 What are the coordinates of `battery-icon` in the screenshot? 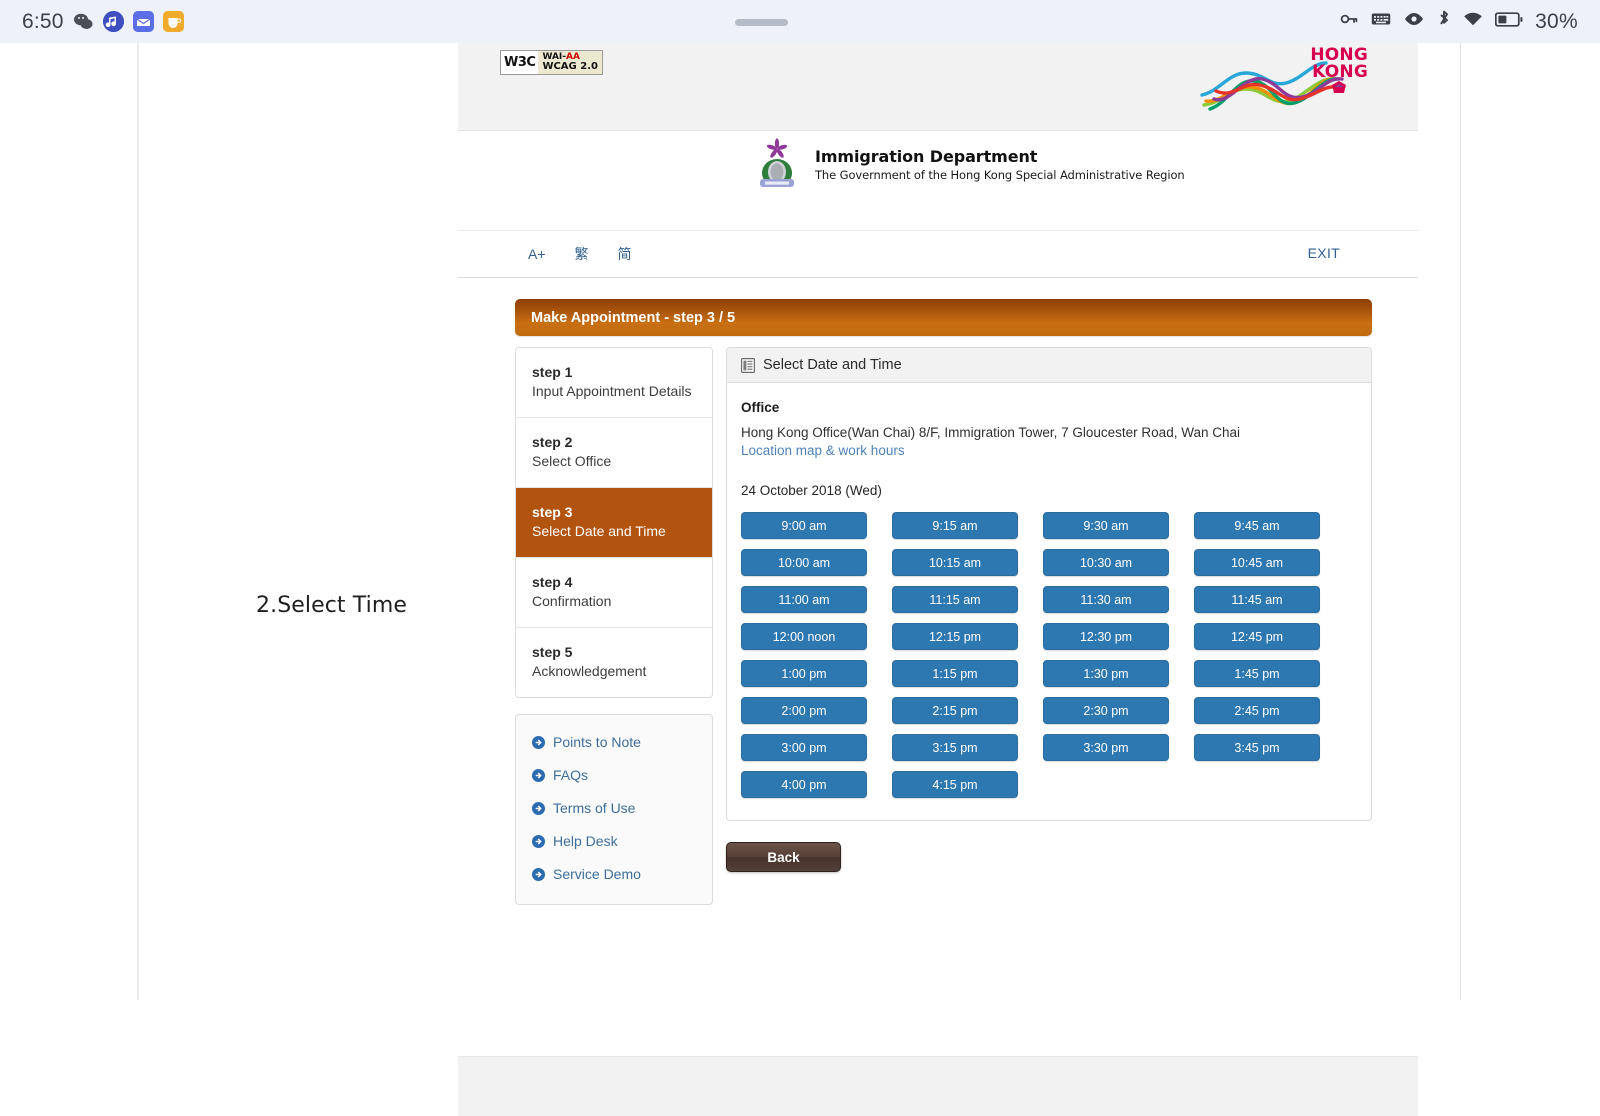 It's located at (1509, 21).